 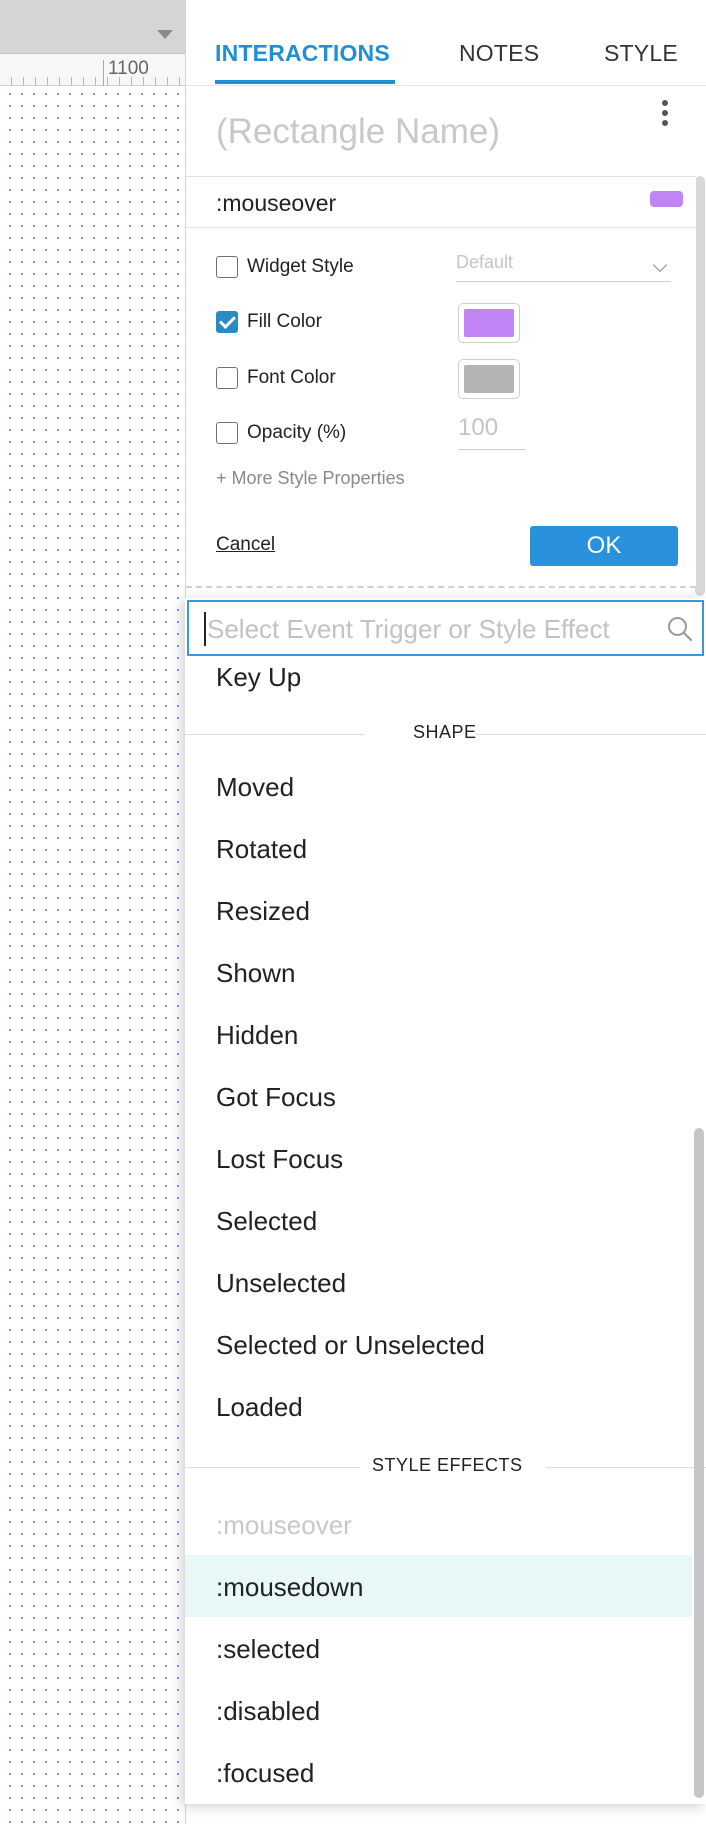 I want to click on list-item: Lost Focus, so click(x=279, y=1159).